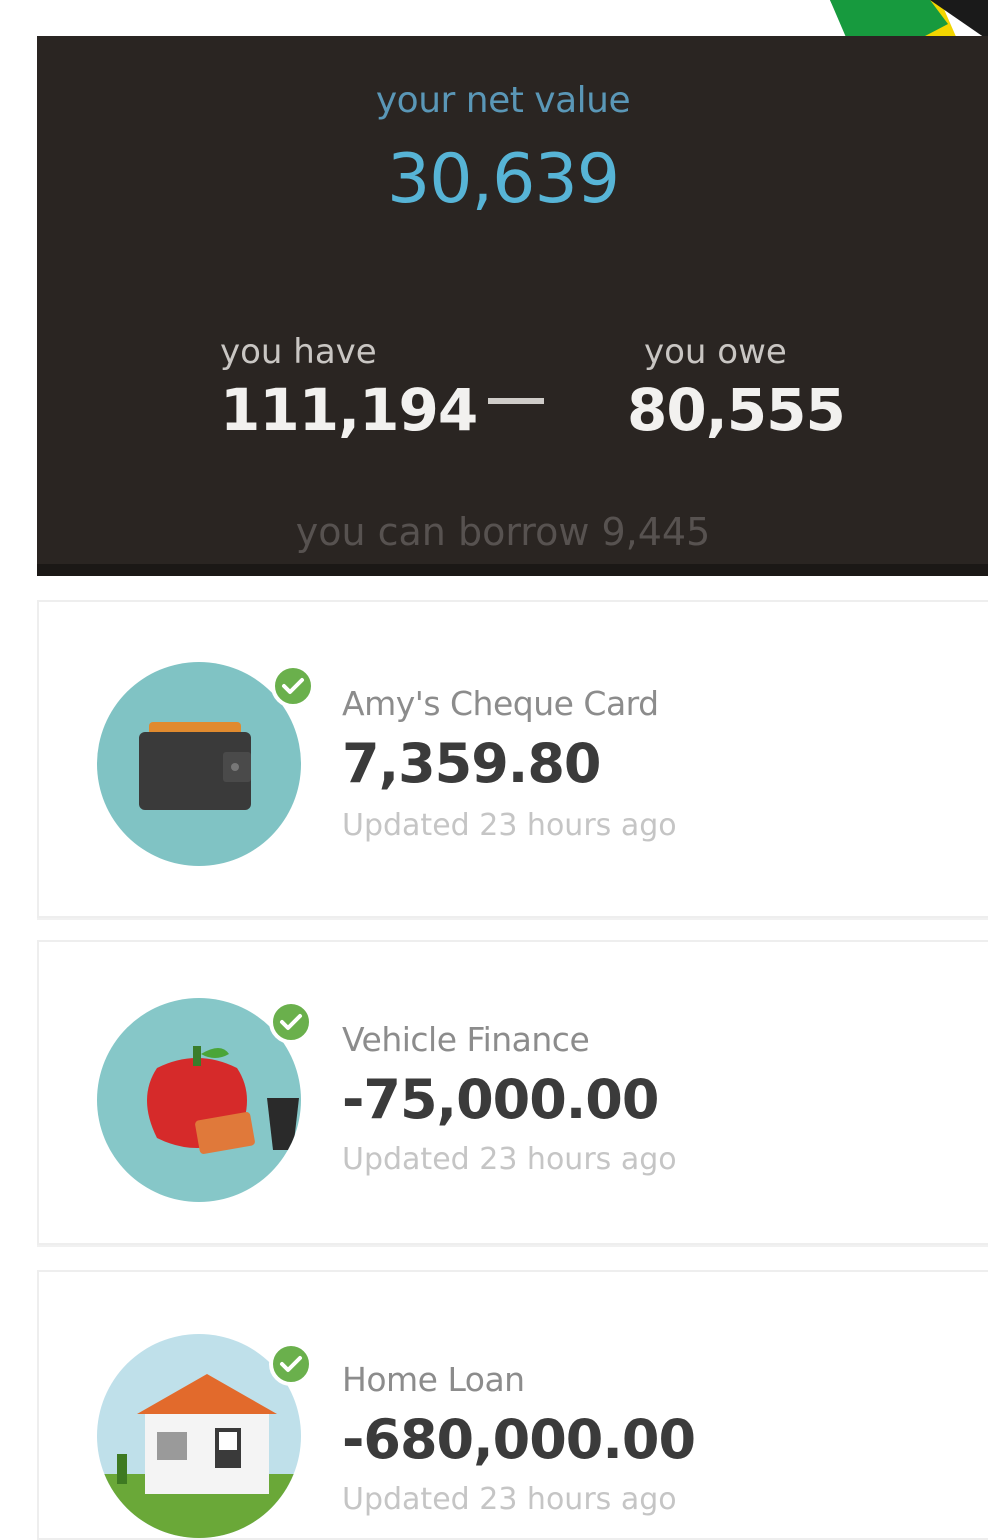 This screenshot has height=1540, width=988. What do you see at coordinates (503, 532) in the screenshot?
I see `borrow-amount-text: you can borrow 9,445` at bounding box center [503, 532].